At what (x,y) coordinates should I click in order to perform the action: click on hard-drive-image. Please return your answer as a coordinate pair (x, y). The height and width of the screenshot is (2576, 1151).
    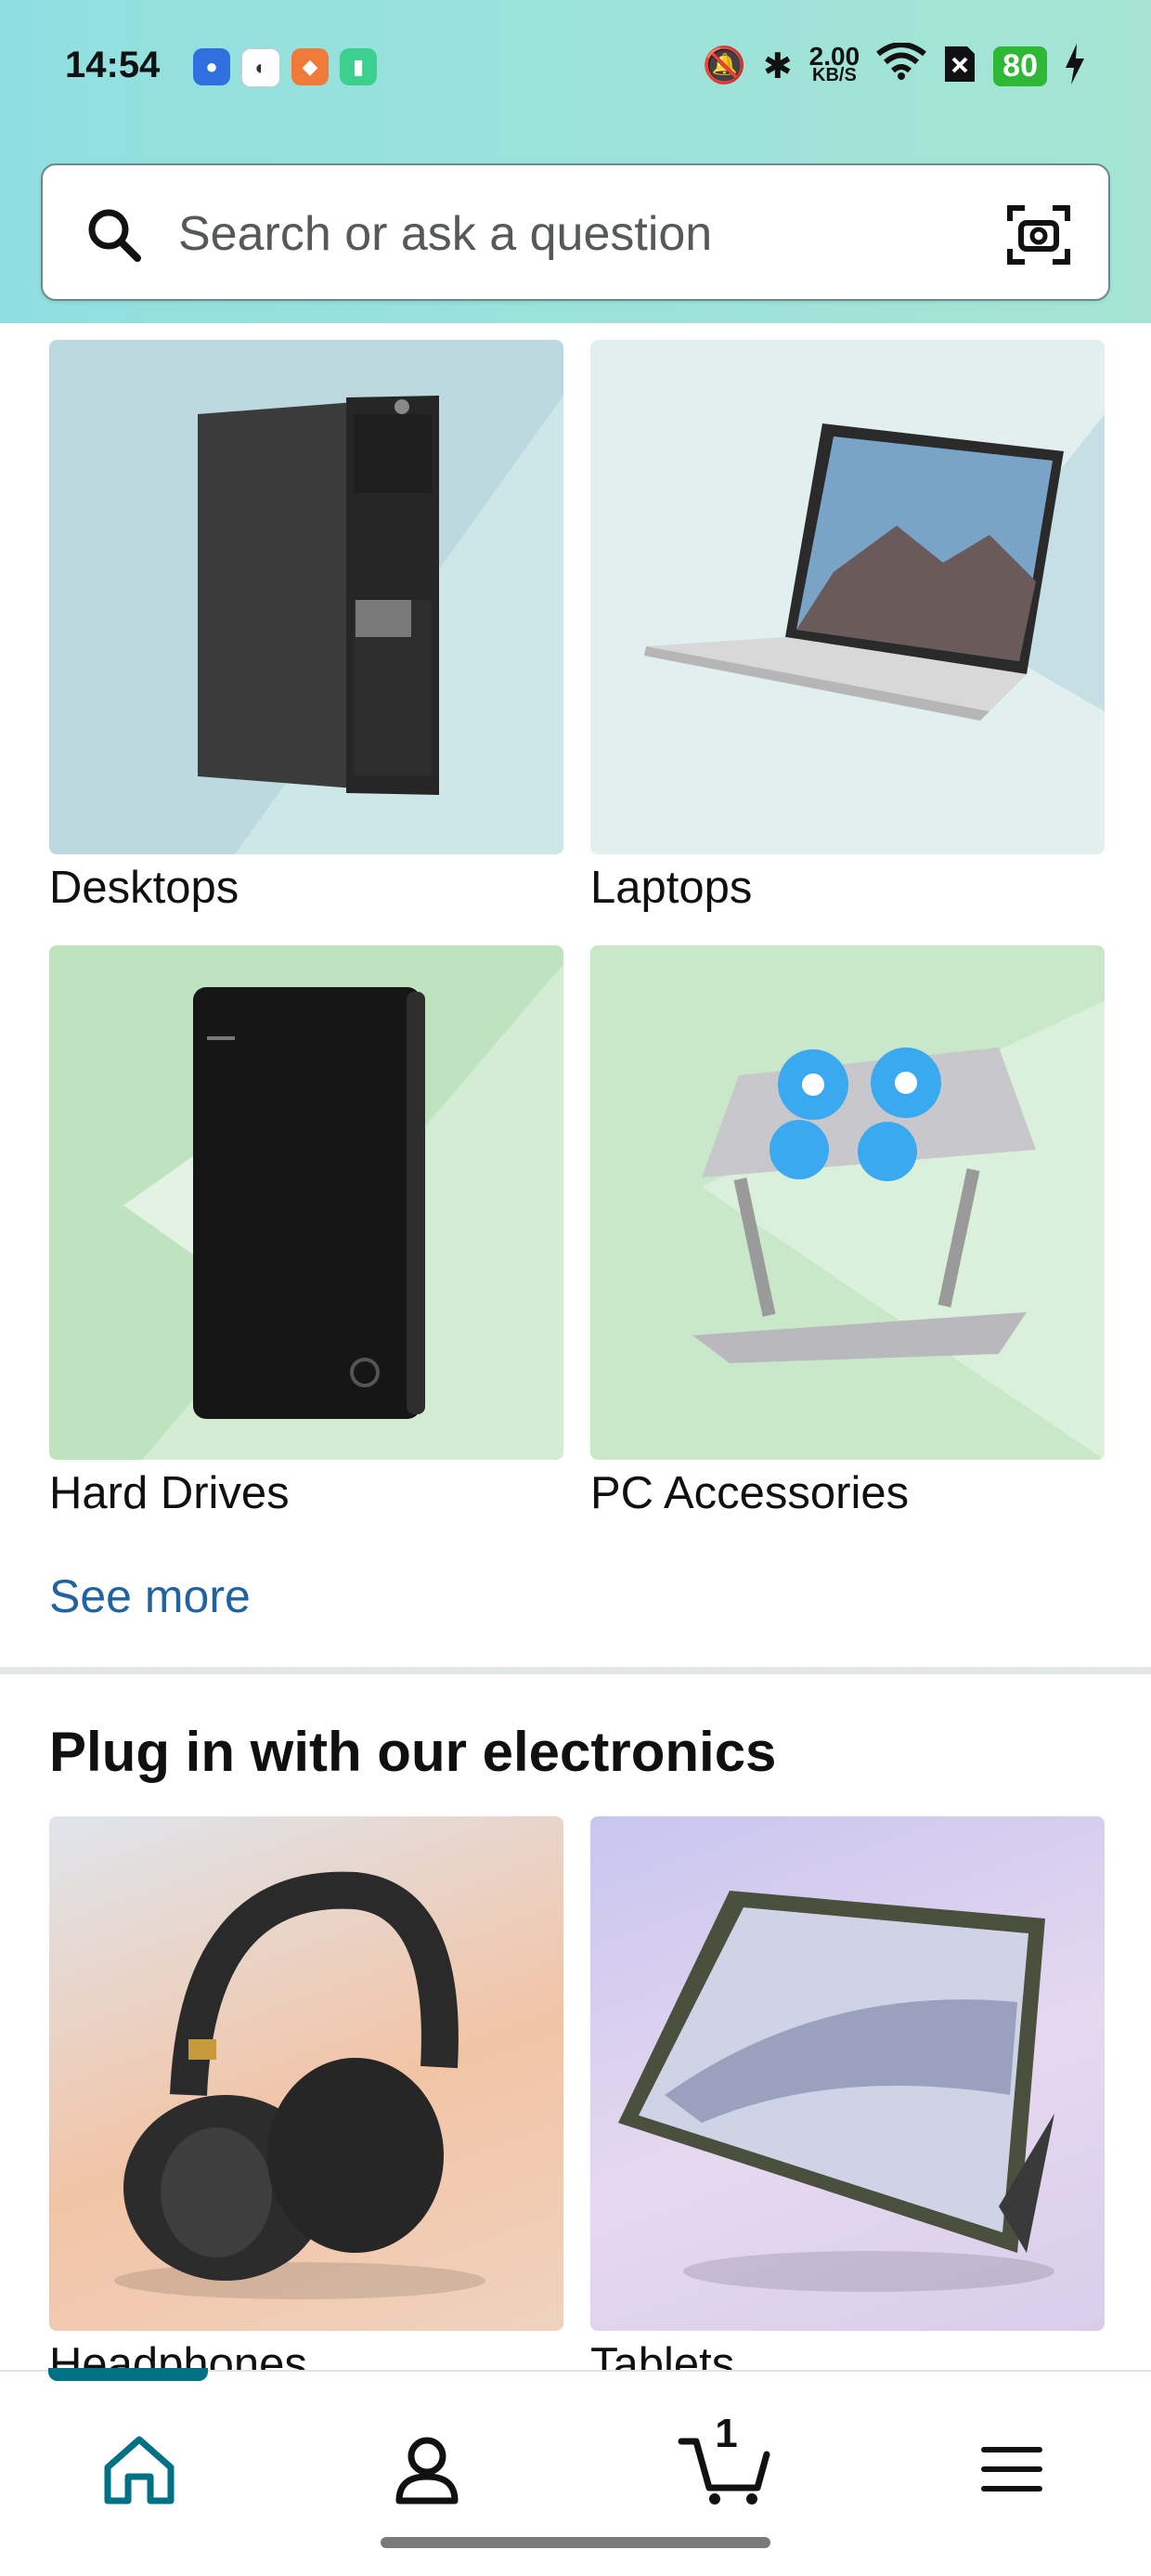
    Looking at the image, I should click on (343, 1212).